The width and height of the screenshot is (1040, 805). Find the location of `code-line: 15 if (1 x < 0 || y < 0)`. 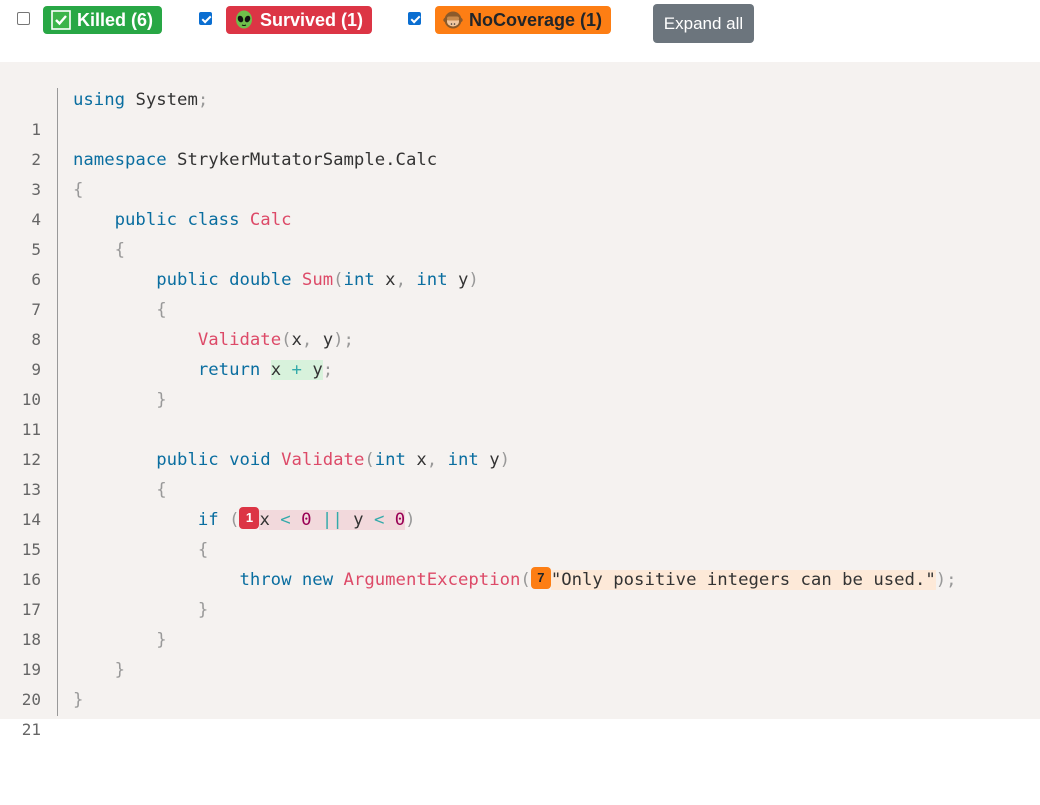

code-line: 15 if (1 x < 0 || y < 0) is located at coordinates (520, 532).